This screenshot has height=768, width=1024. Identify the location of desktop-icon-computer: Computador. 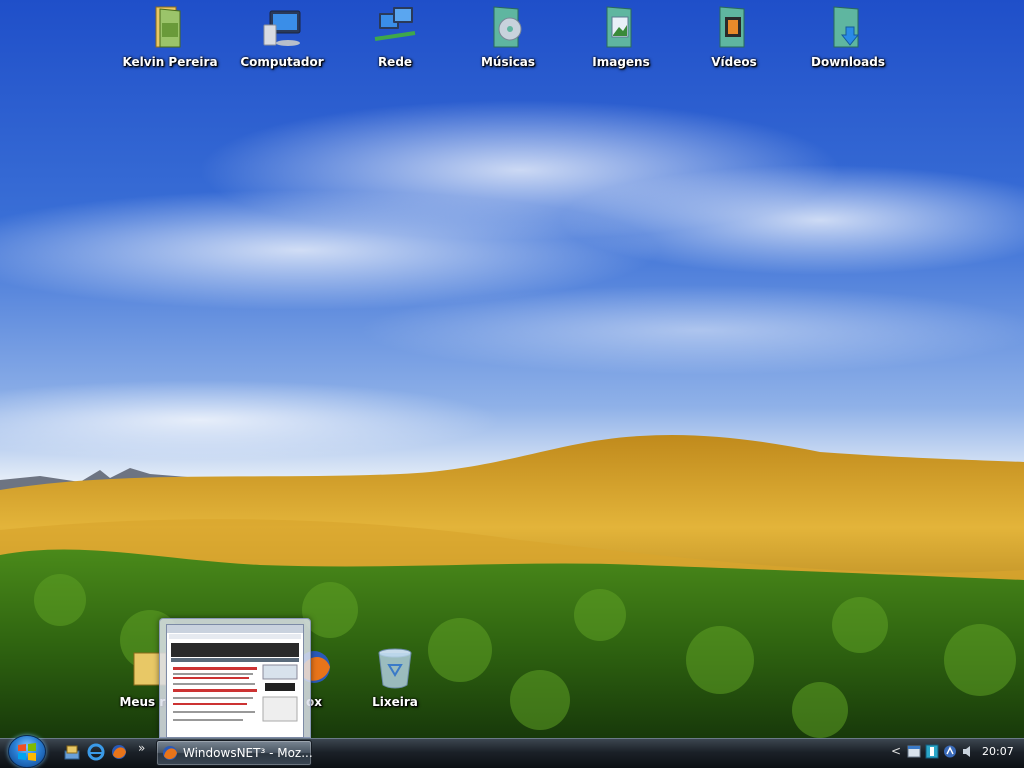
(282, 36).